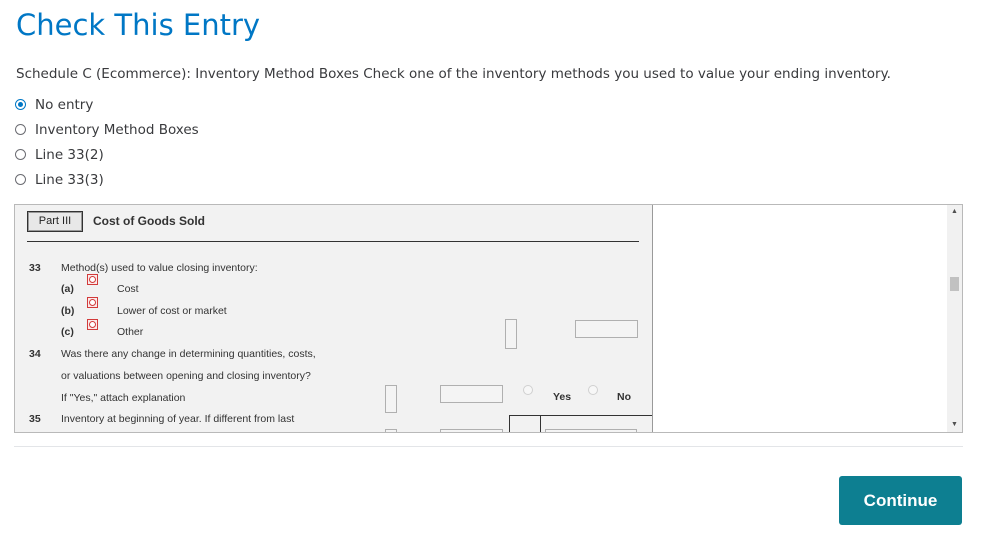  Describe the element at coordinates (562, 397) in the screenshot. I see `yes-label: Yes` at that location.